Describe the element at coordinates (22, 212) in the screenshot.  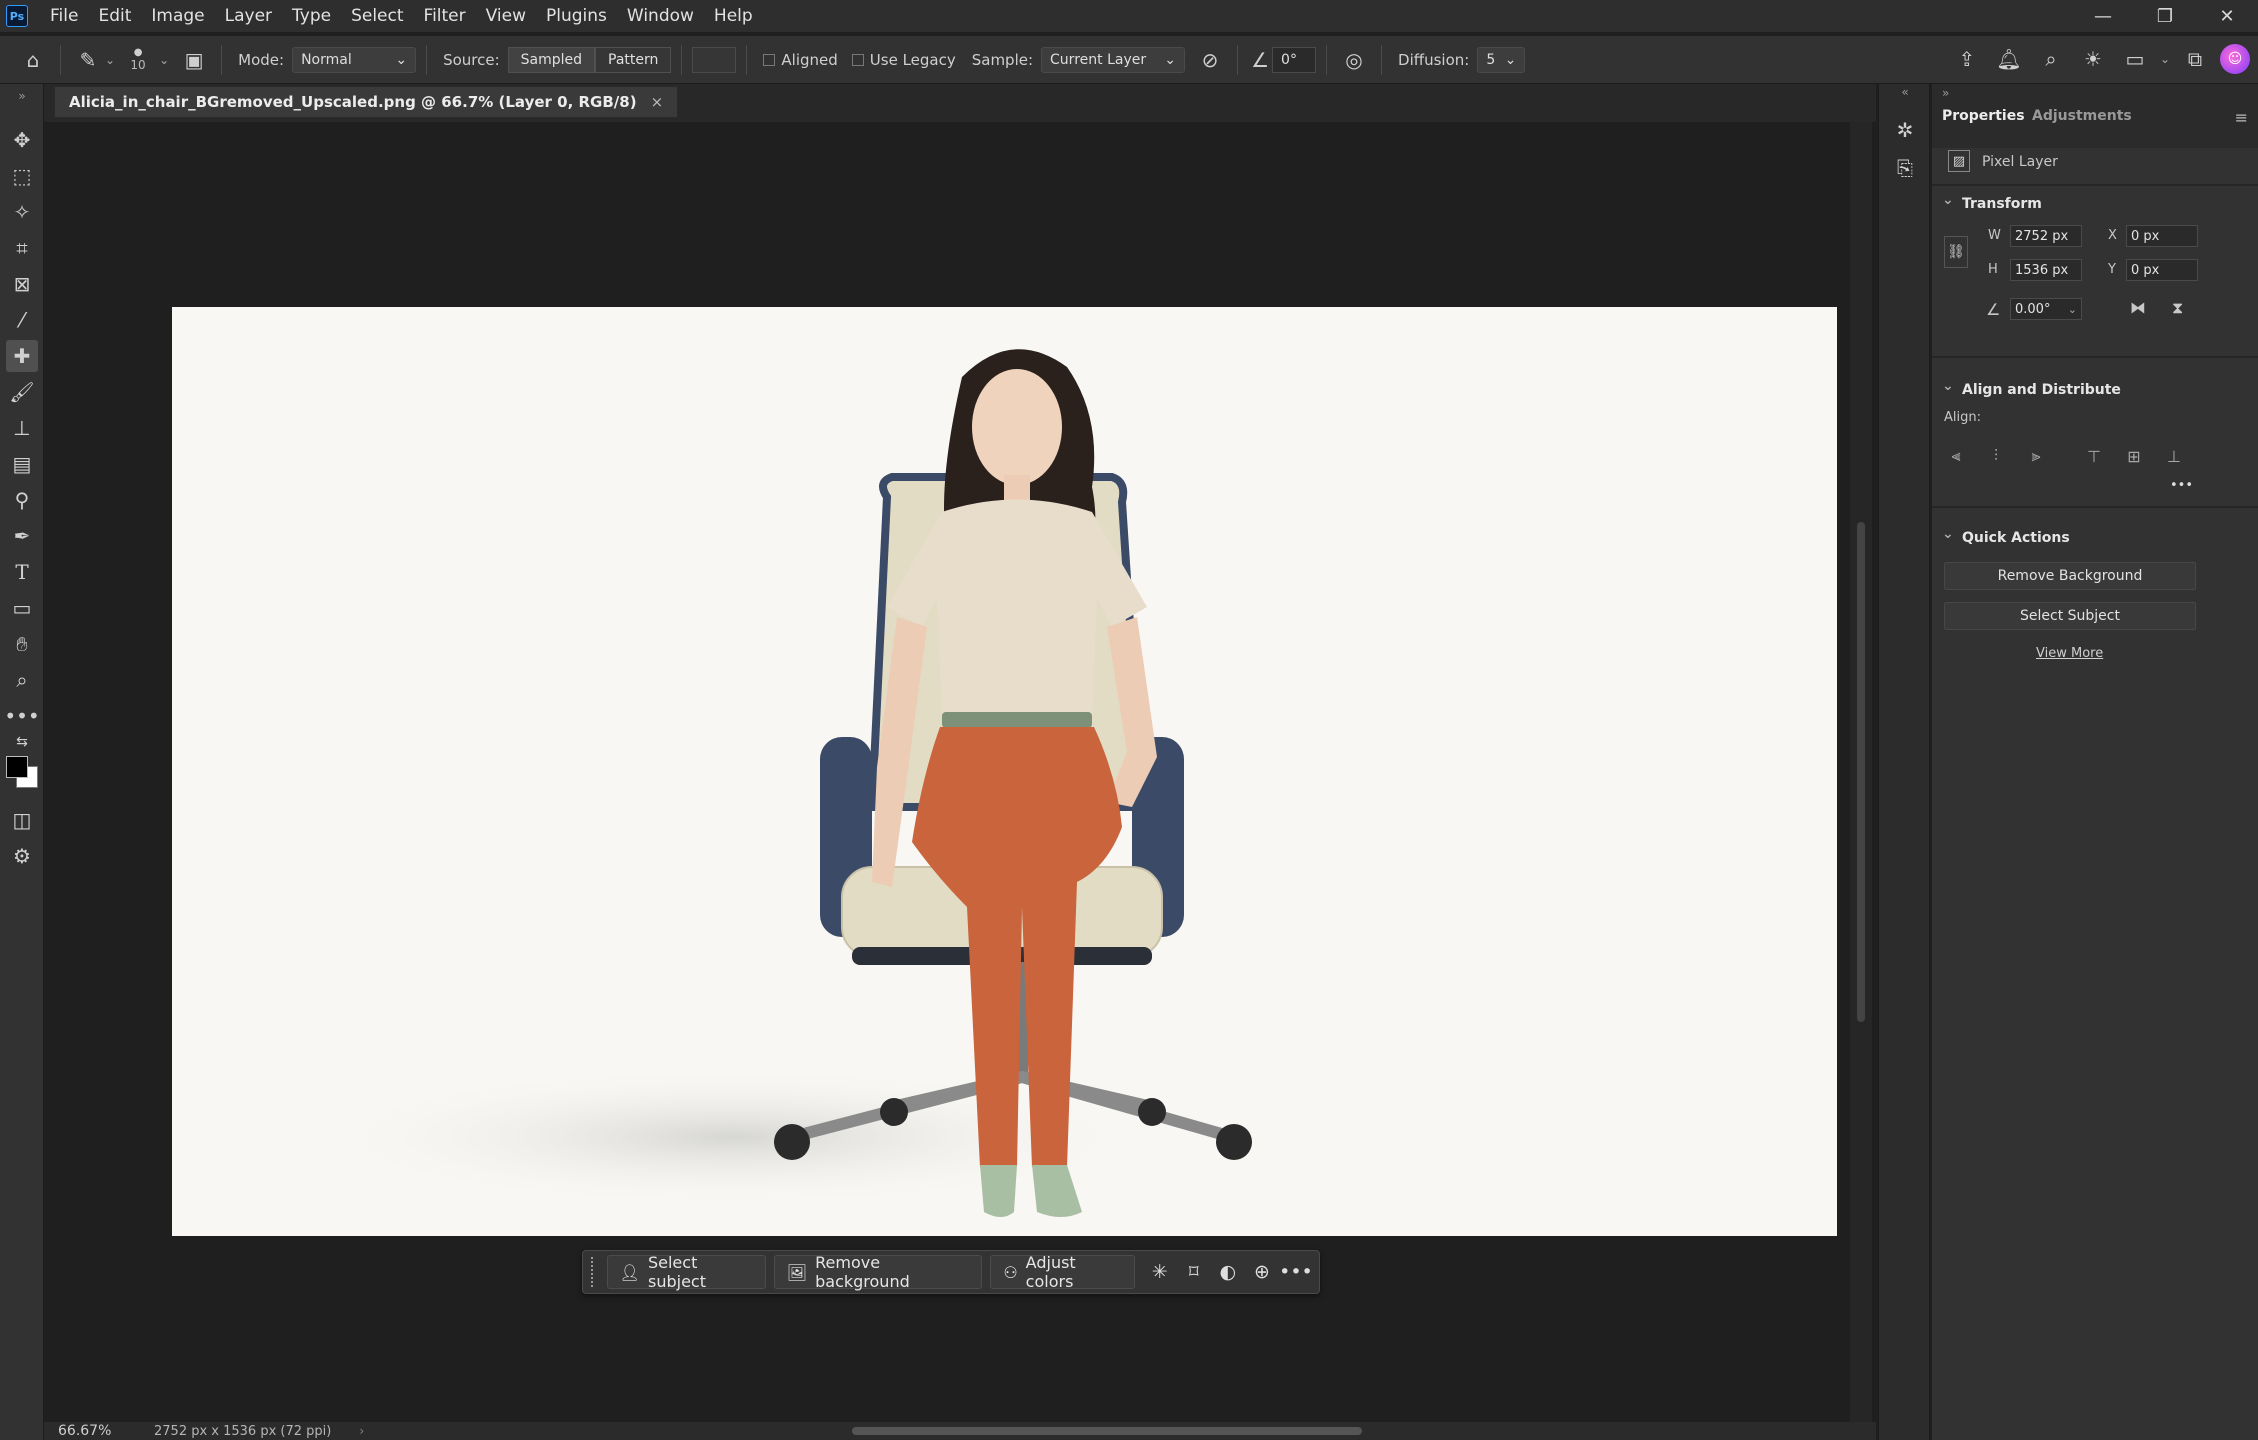
I see `quick-selection-tool-icon: ✧` at that location.